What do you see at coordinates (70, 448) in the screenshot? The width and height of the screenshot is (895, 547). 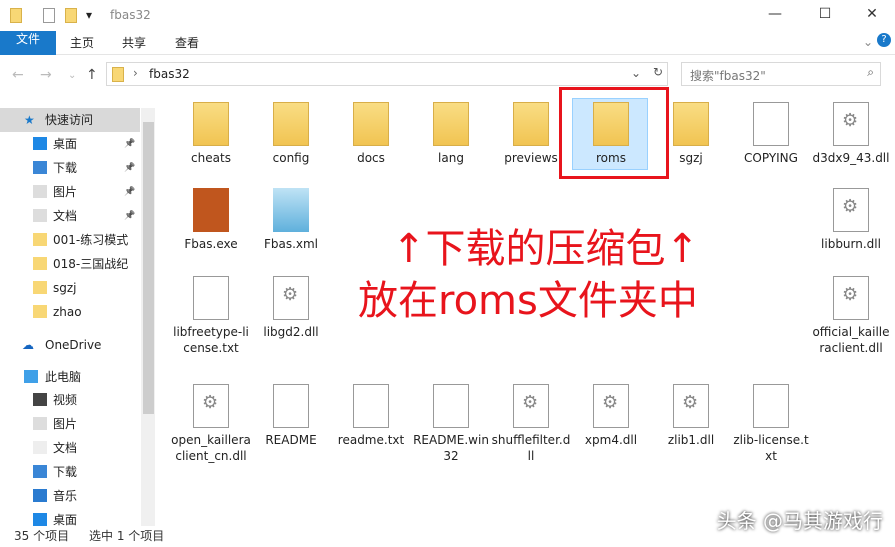 I see `sidebar-item: 文档` at bounding box center [70, 448].